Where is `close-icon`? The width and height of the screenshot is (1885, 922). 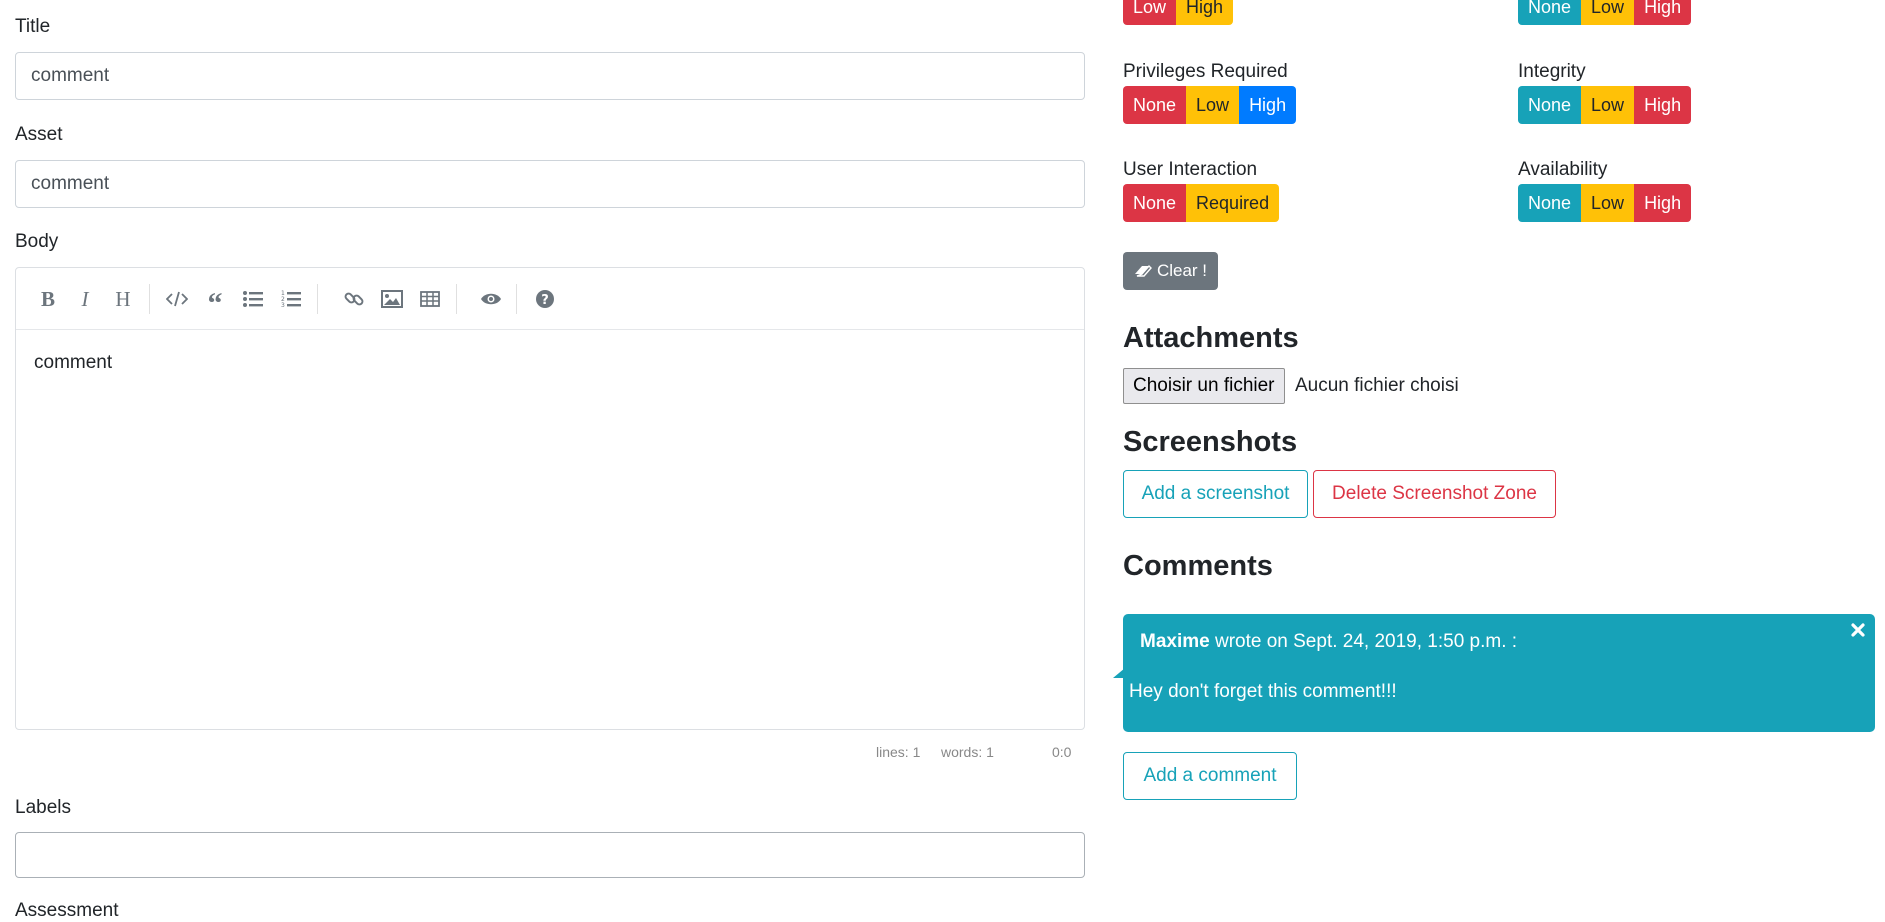 close-icon is located at coordinates (1858, 633).